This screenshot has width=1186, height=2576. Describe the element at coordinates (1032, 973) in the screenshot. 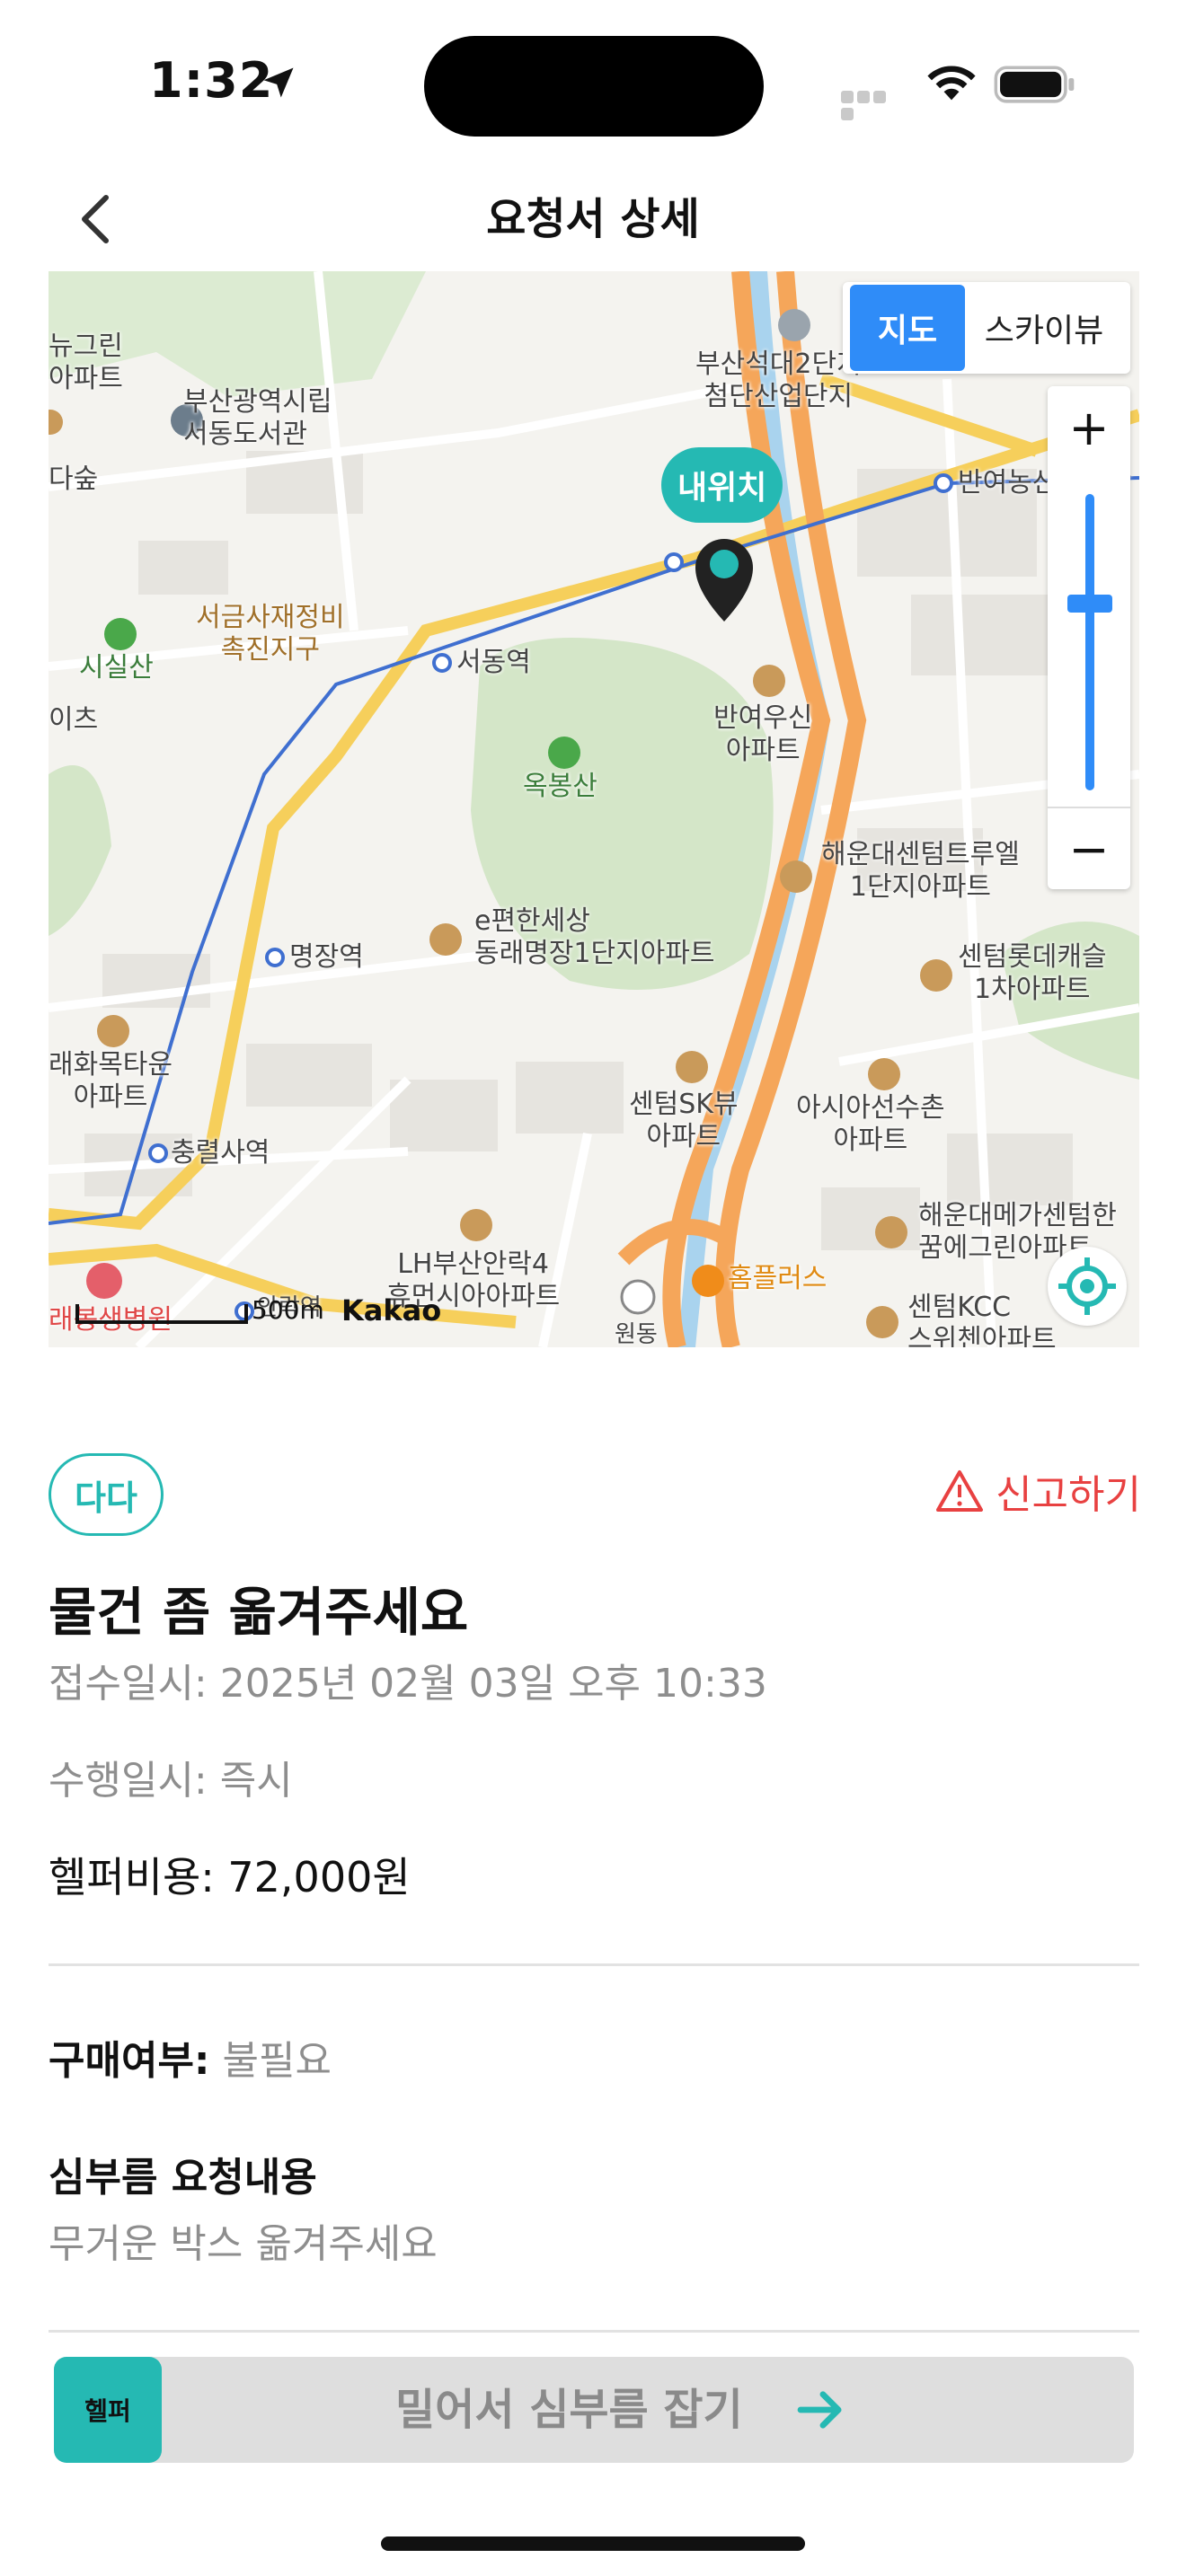

I see `map-label-lotte-apt: 센텀롯데캐슬 1차아파트` at that location.